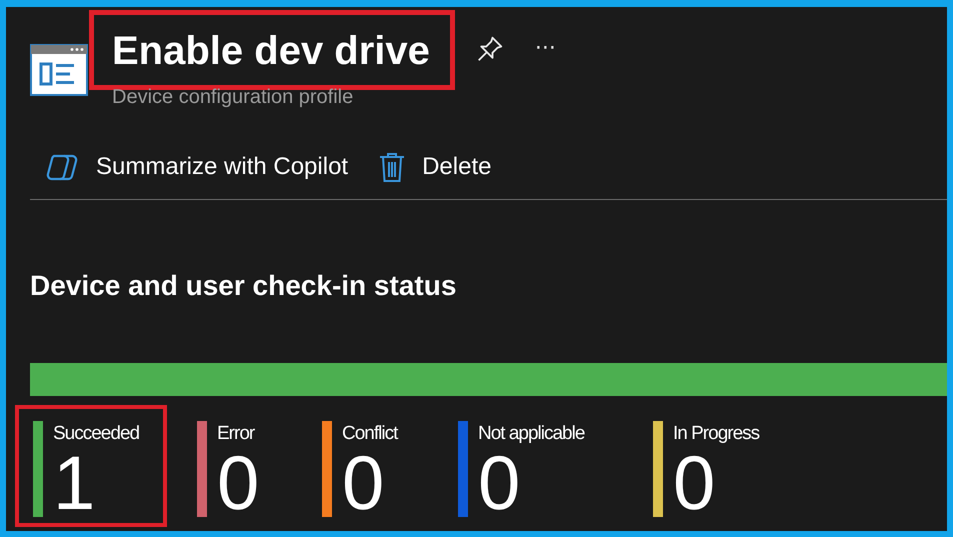 The width and height of the screenshot is (953, 537). Describe the element at coordinates (272, 50) in the screenshot. I see `page-title: Enable dev drive` at that location.